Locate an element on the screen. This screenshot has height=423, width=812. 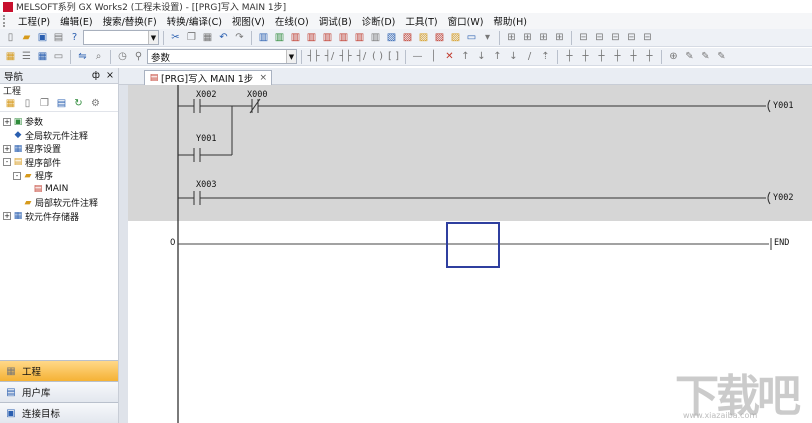
options-icon: ⚙ is located at coordinates (95, 103).